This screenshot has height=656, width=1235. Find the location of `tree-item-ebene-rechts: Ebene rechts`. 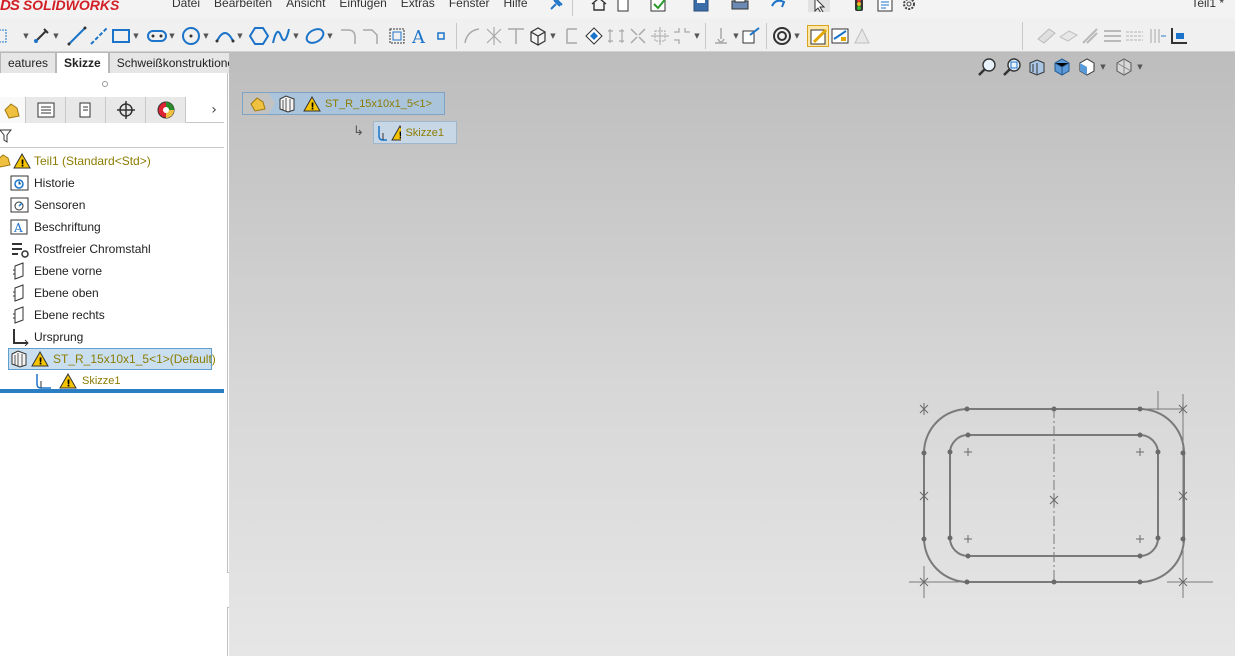

tree-item-ebene-rechts: Ebene rechts is located at coordinates (122, 315).